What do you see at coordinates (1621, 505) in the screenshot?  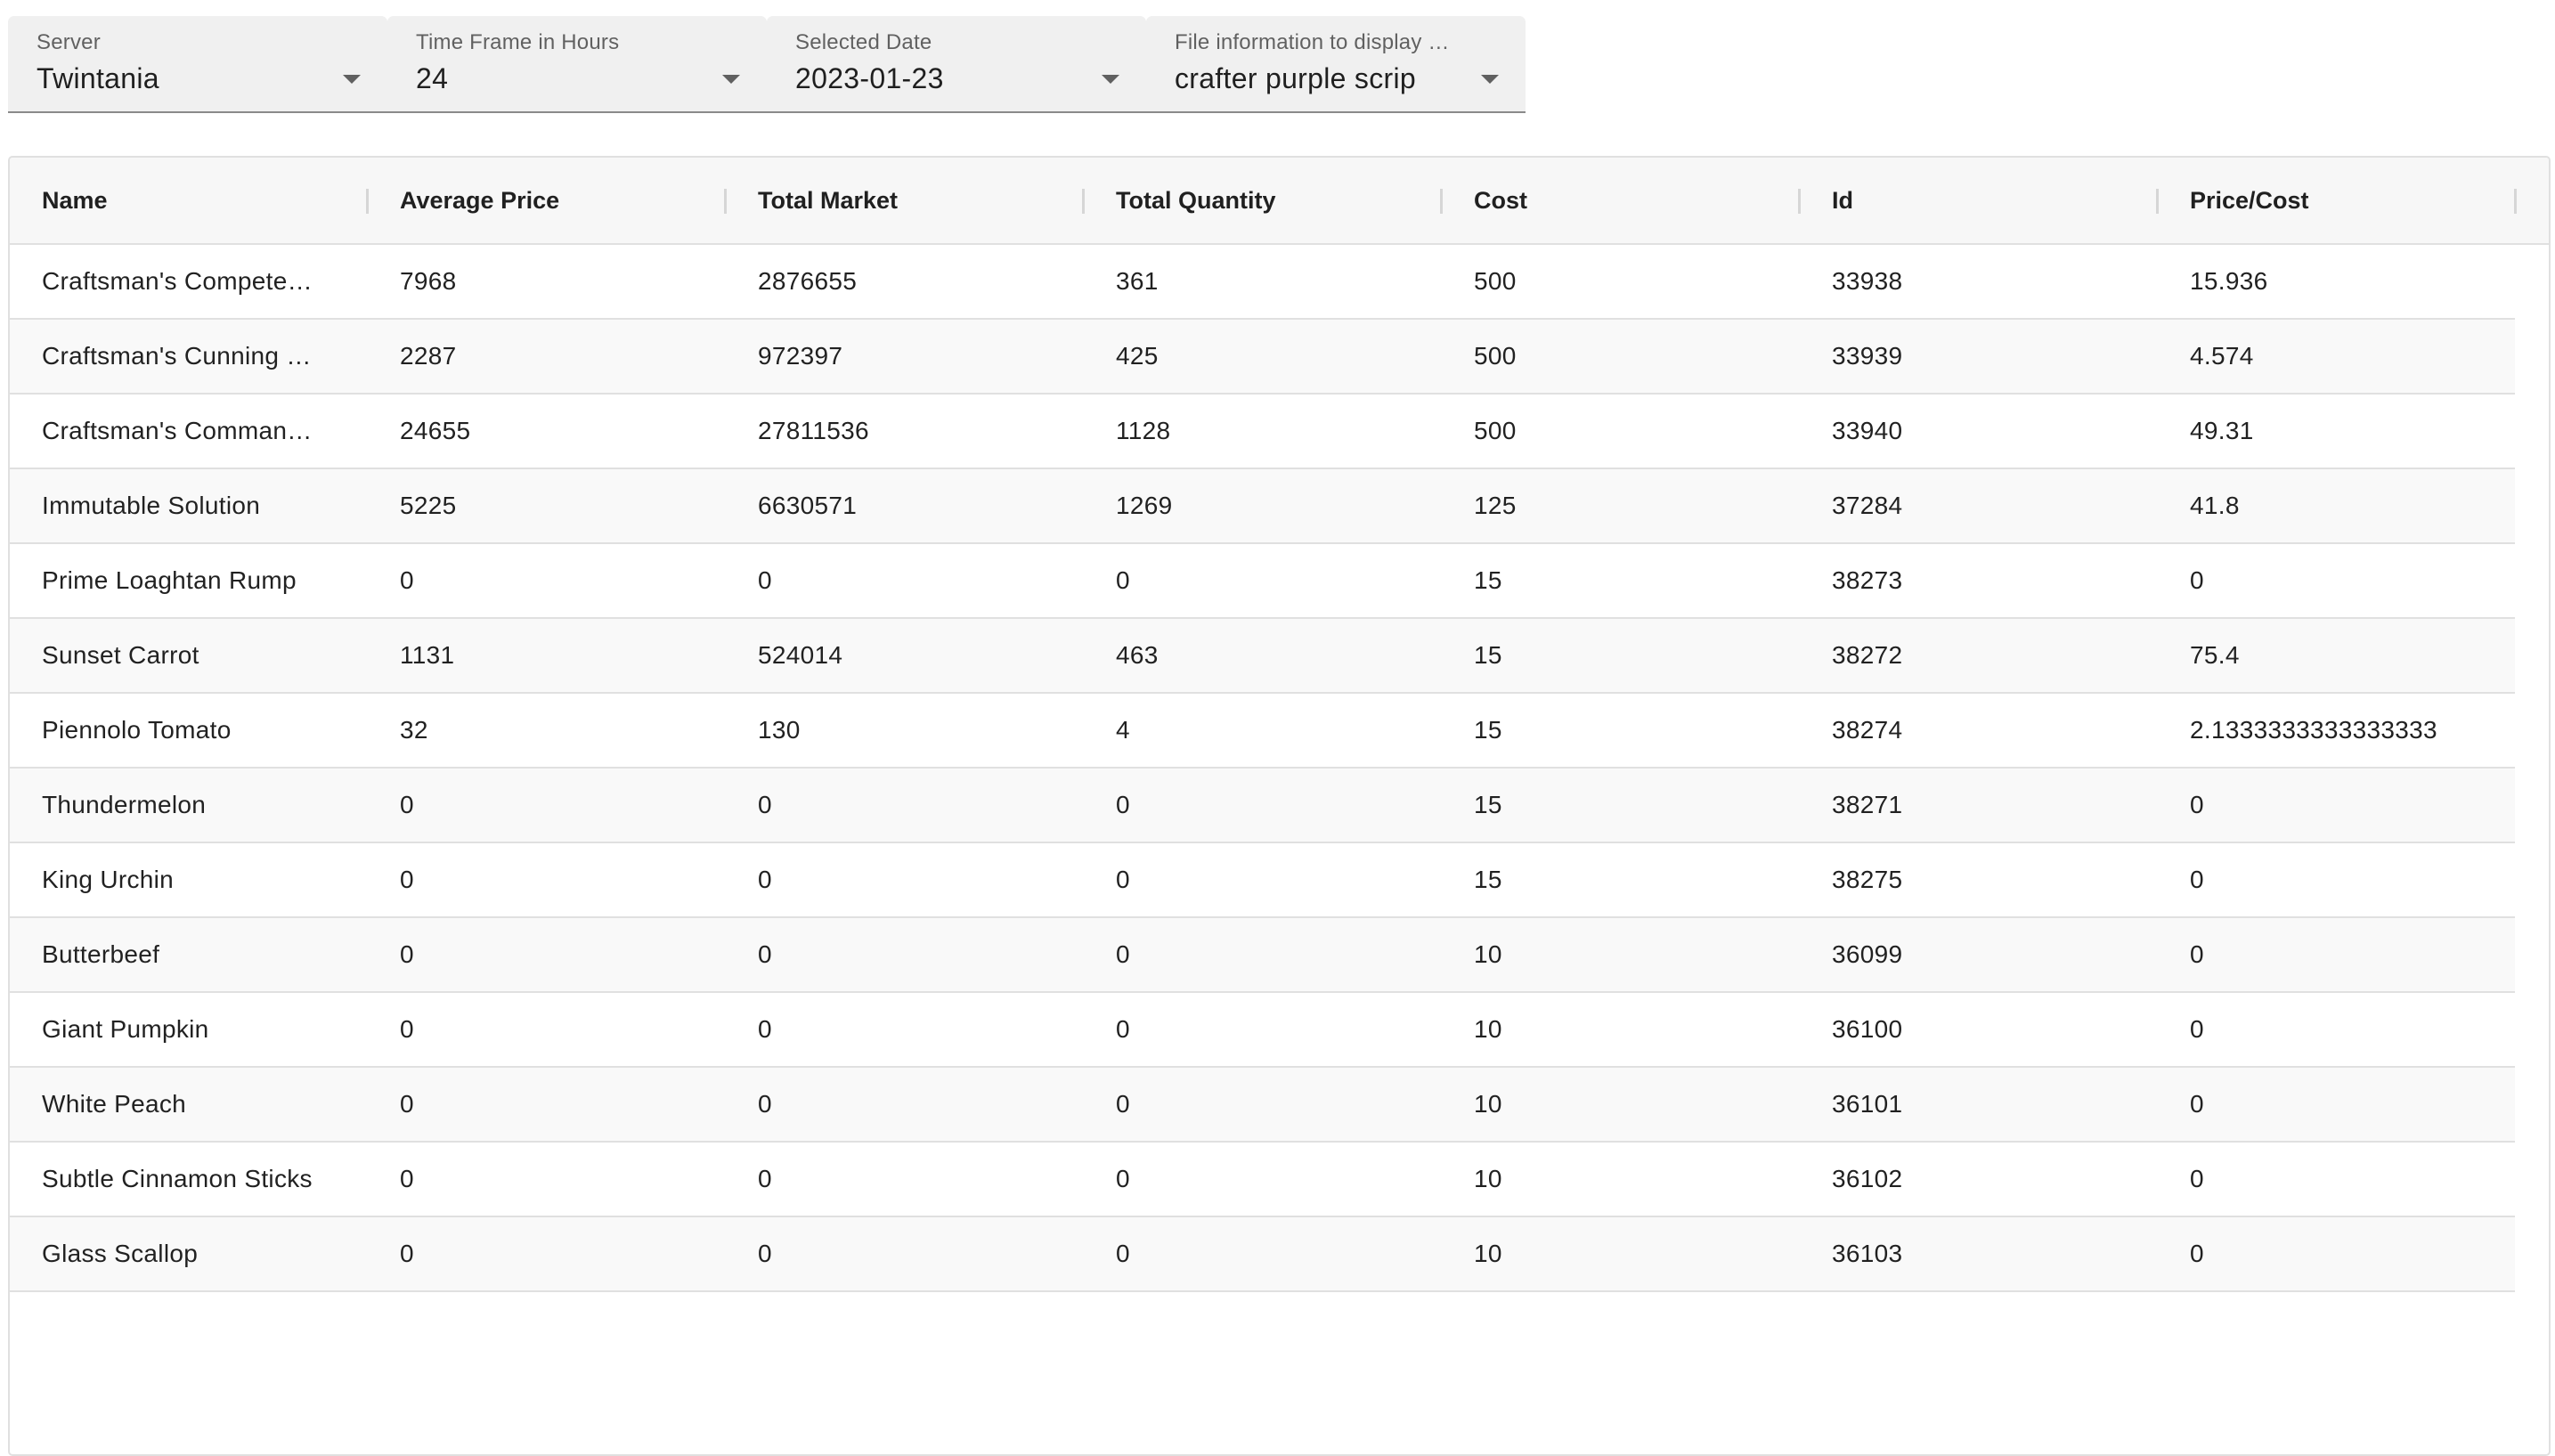 I see `cell-cost: 125` at bounding box center [1621, 505].